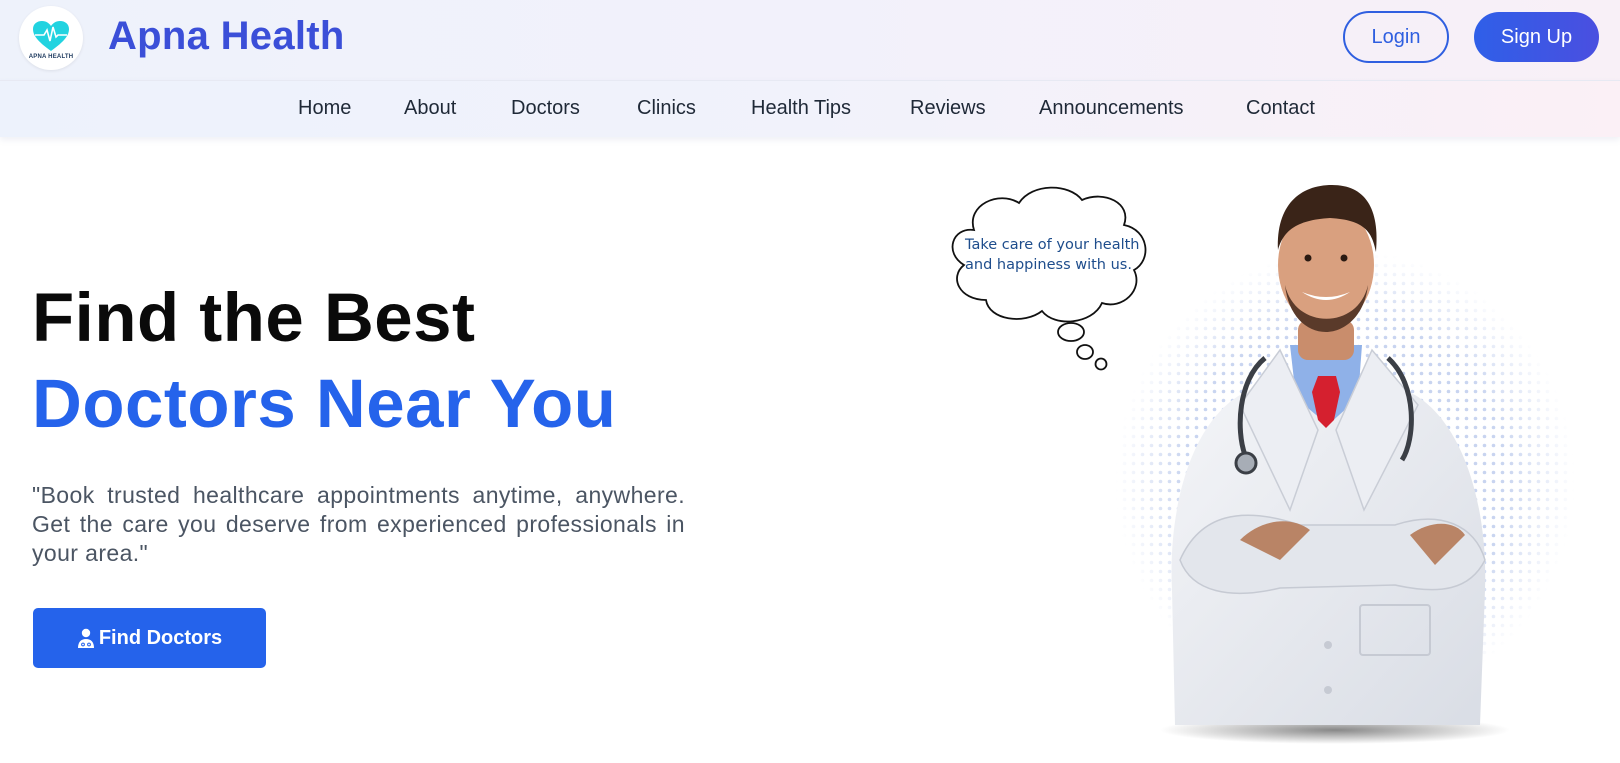  What do you see at coordinates (85, 638) in the screenshot?
I see `doctor-icon` at bounding box center [85, 638].